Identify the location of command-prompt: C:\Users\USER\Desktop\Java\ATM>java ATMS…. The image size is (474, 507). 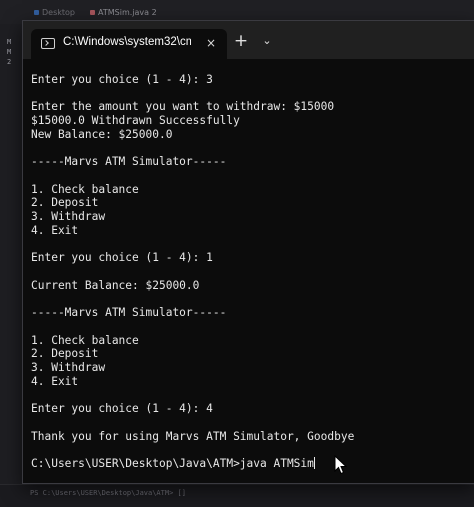
(172, 464).